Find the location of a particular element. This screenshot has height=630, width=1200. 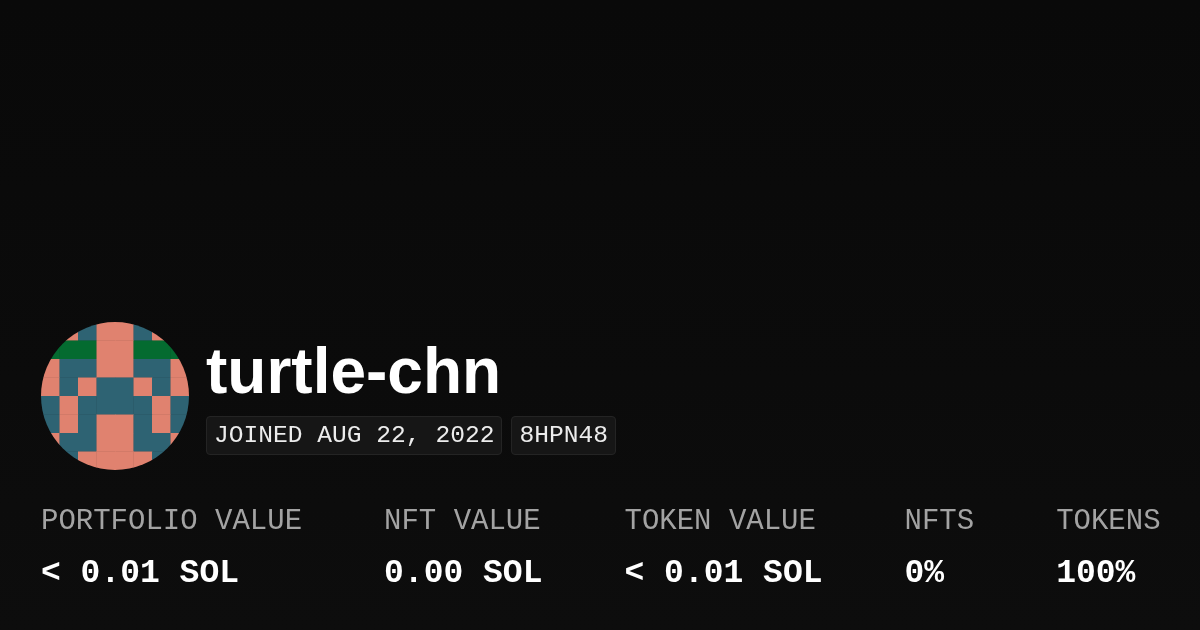

stat-label: NFTS is located at coordinates (939, 521).